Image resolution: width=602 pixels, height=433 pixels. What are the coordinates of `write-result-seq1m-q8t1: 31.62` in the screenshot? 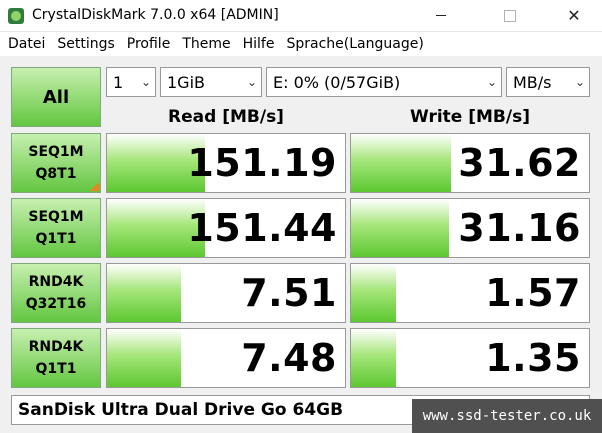 It's located at (470, 163).